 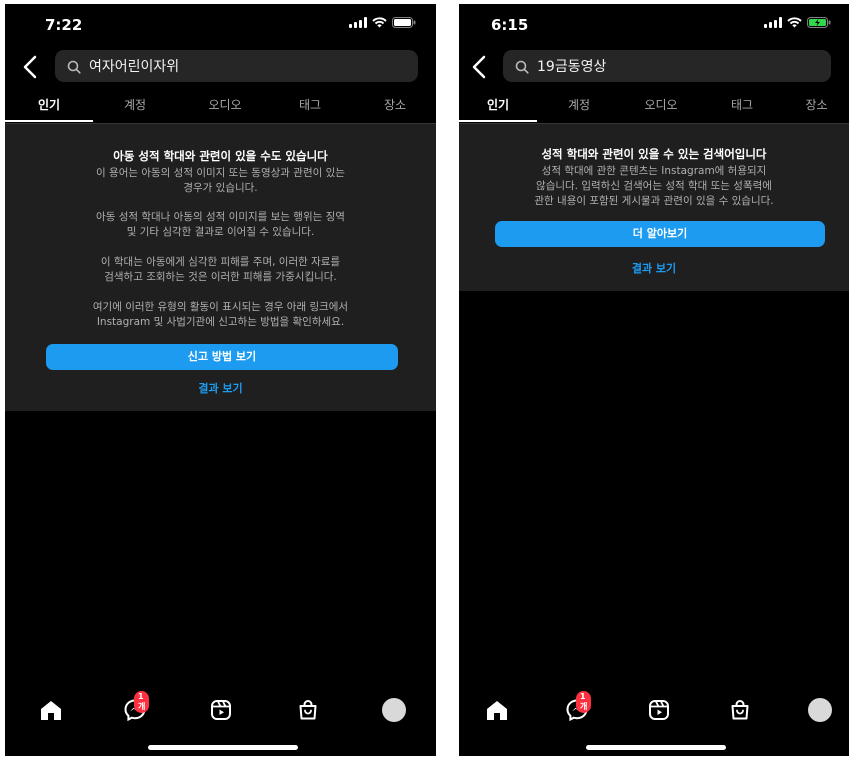 I want to click on learn-more-button: 더 알아보기, so click(x=660, y=234).